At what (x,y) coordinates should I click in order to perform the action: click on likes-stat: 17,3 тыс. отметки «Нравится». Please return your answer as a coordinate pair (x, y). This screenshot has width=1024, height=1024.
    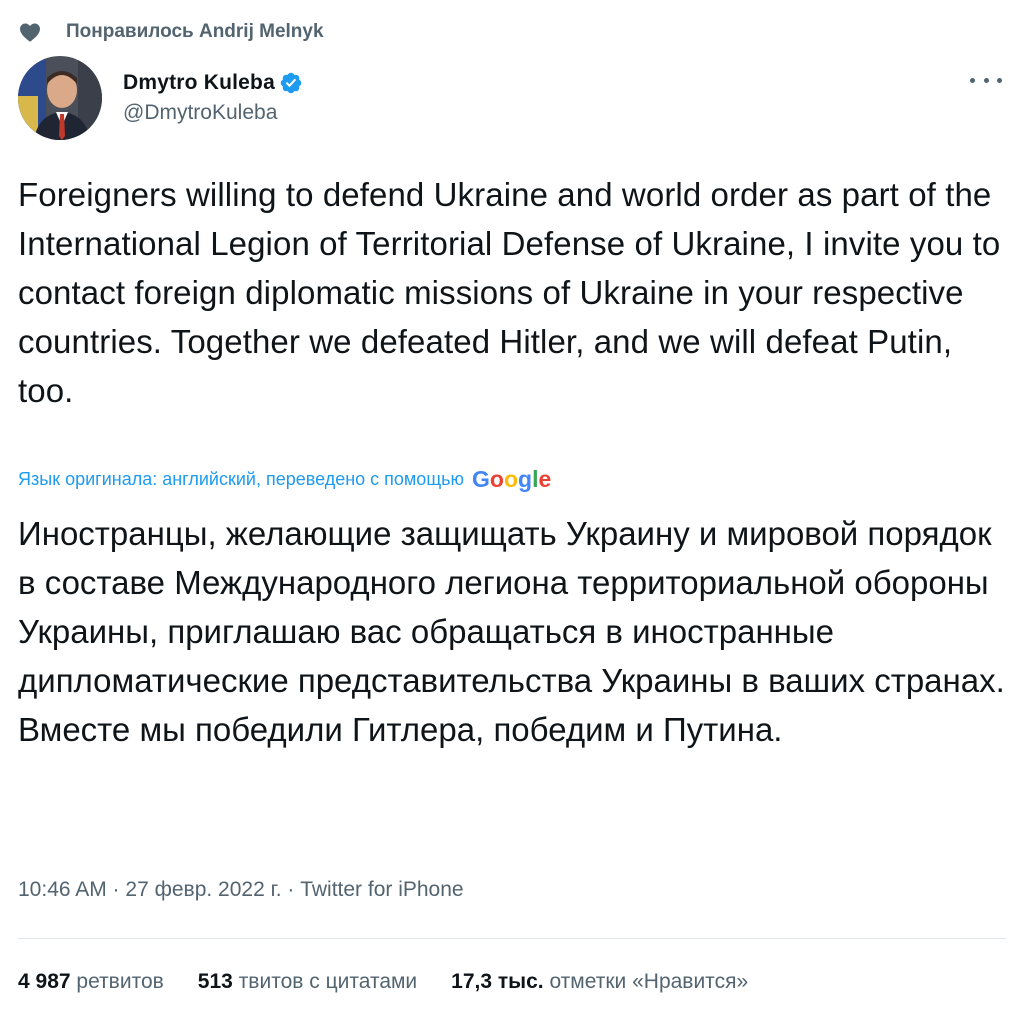
    Looking at the image, I should click on (599, 982).